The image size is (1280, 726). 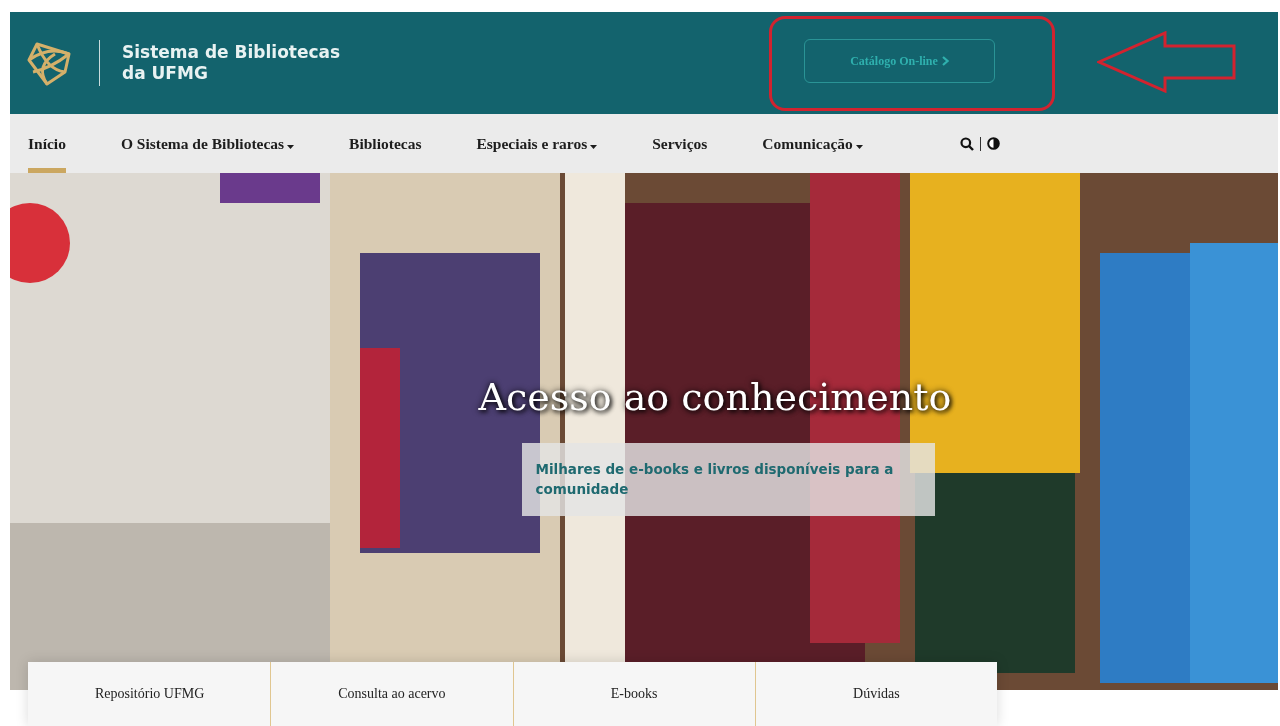 I want to click on arrow-icon, so click(x=1167, y=62).